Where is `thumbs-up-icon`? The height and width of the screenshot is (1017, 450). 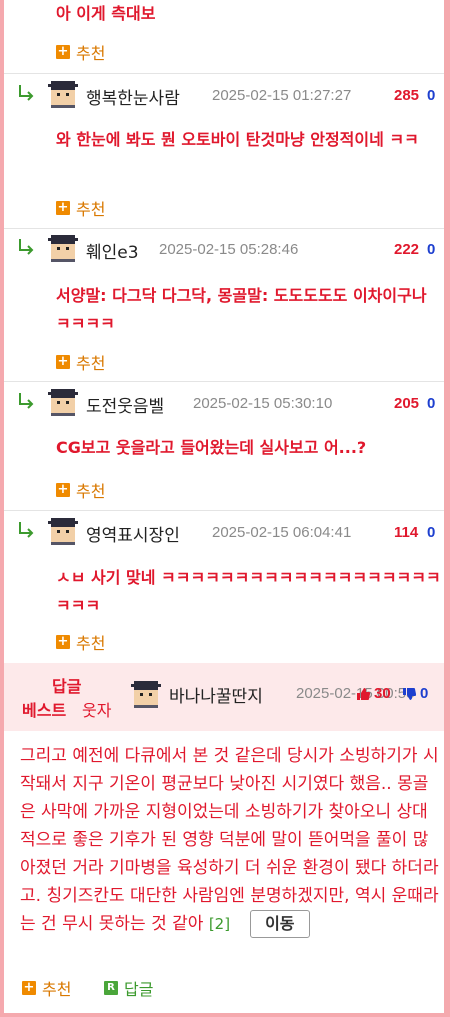
thumbs-up-icon is located at coordinates (363, 694).